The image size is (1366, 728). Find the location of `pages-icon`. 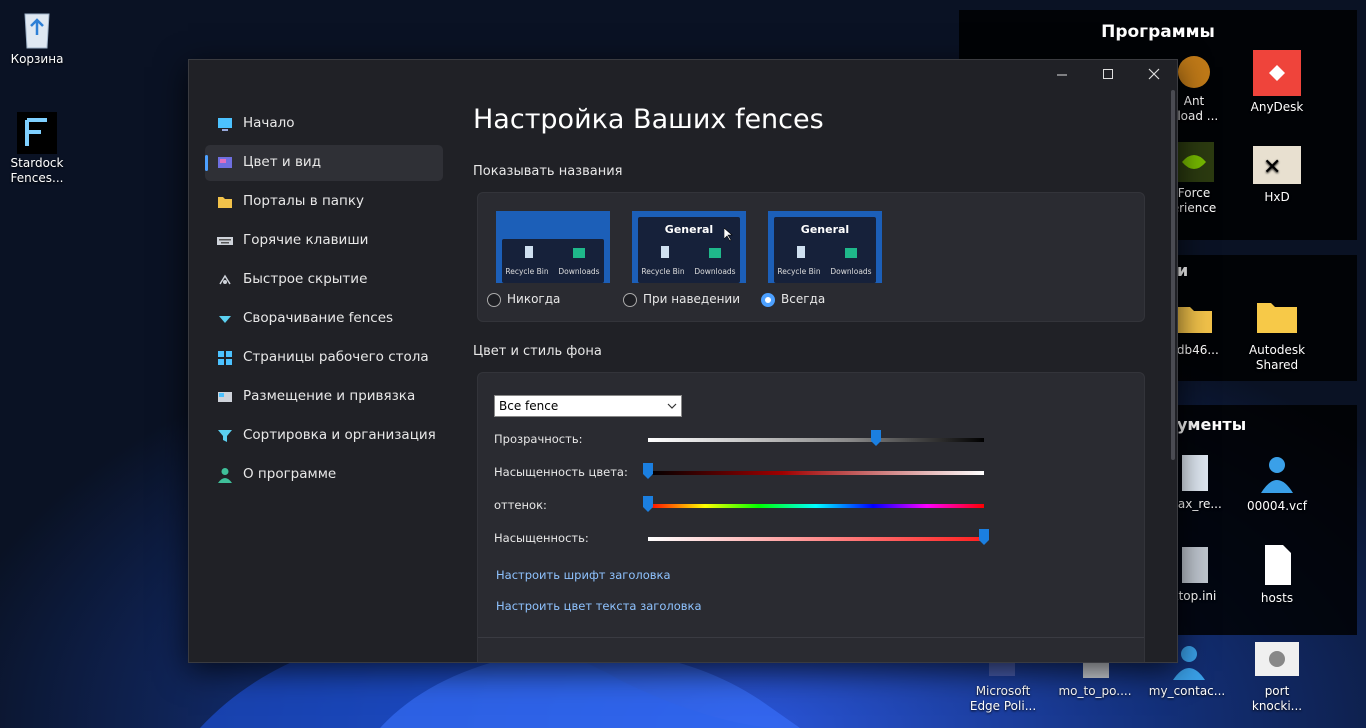

pages-icon is located at coordinates (225, 358).